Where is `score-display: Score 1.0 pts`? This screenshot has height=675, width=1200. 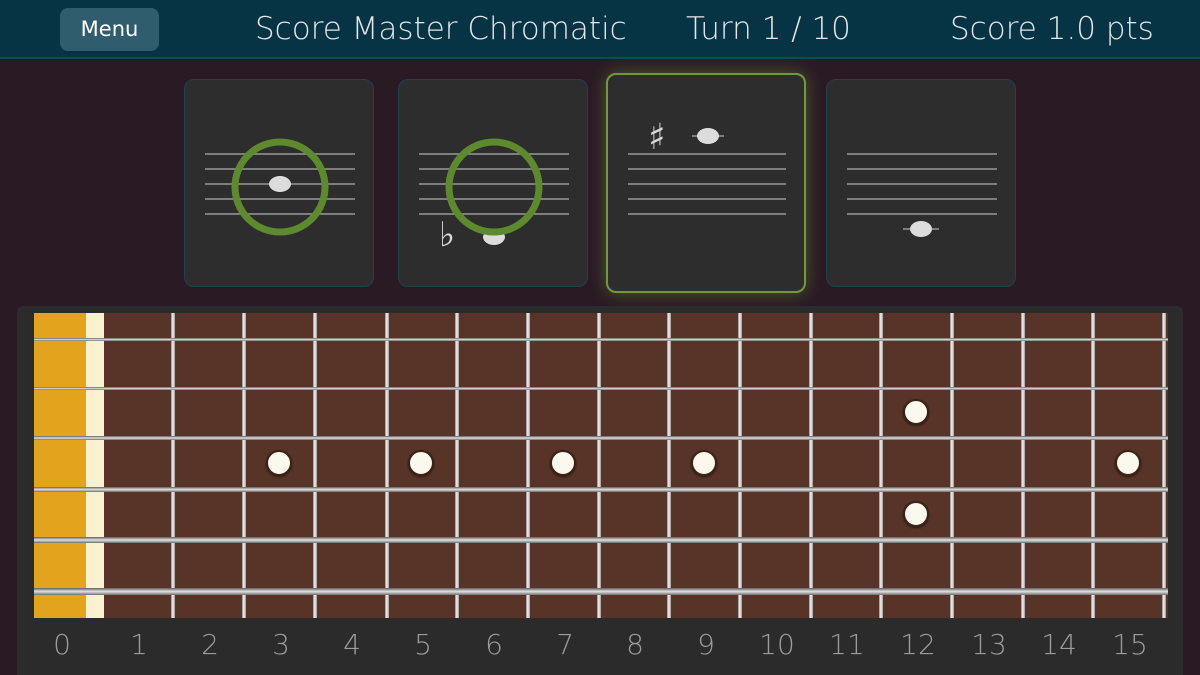
score-display: Score 1.0 pts is located at coordinates (1052, 29).